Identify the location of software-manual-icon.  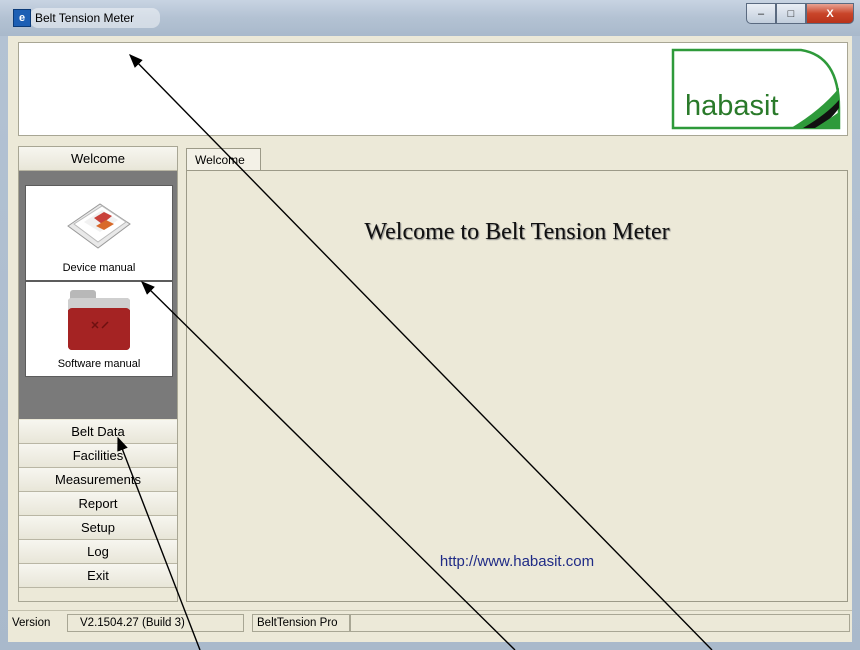
(99, 320).